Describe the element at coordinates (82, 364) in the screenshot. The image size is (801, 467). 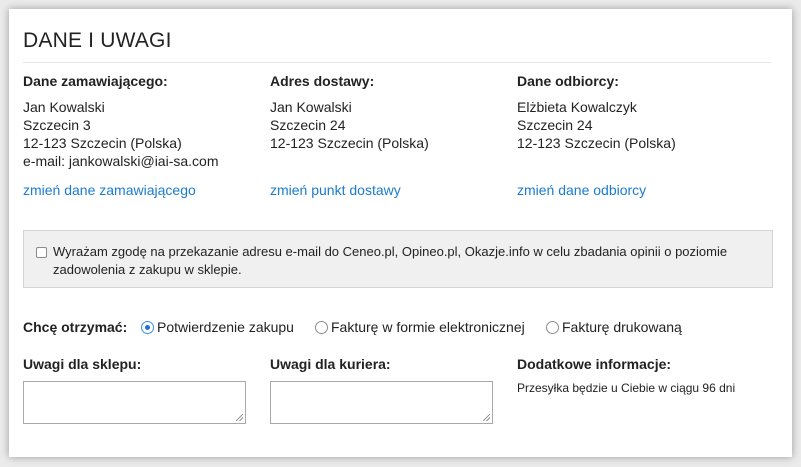
I see `shop-notes-label: Uwagi dla sklepu:` at that location.